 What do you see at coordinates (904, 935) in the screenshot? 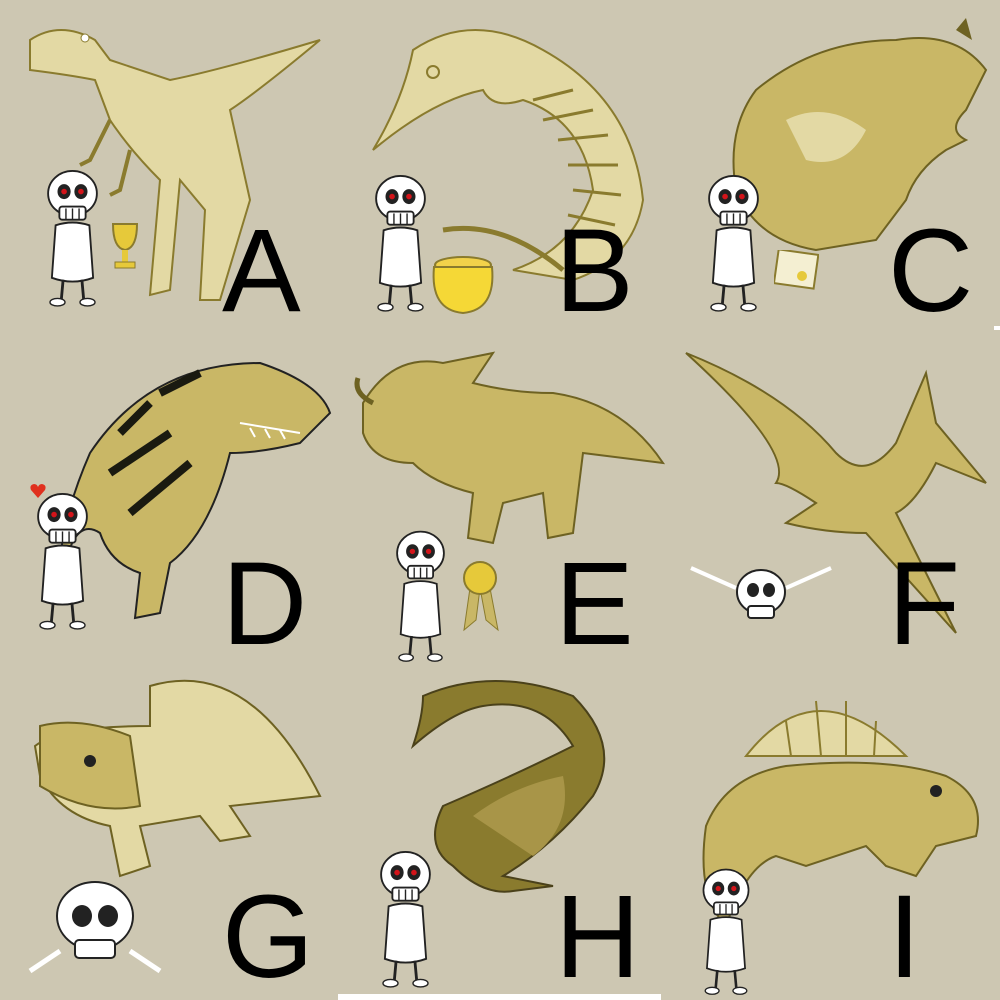
I see `panel-letter: I` at bounding box center [904, 935].